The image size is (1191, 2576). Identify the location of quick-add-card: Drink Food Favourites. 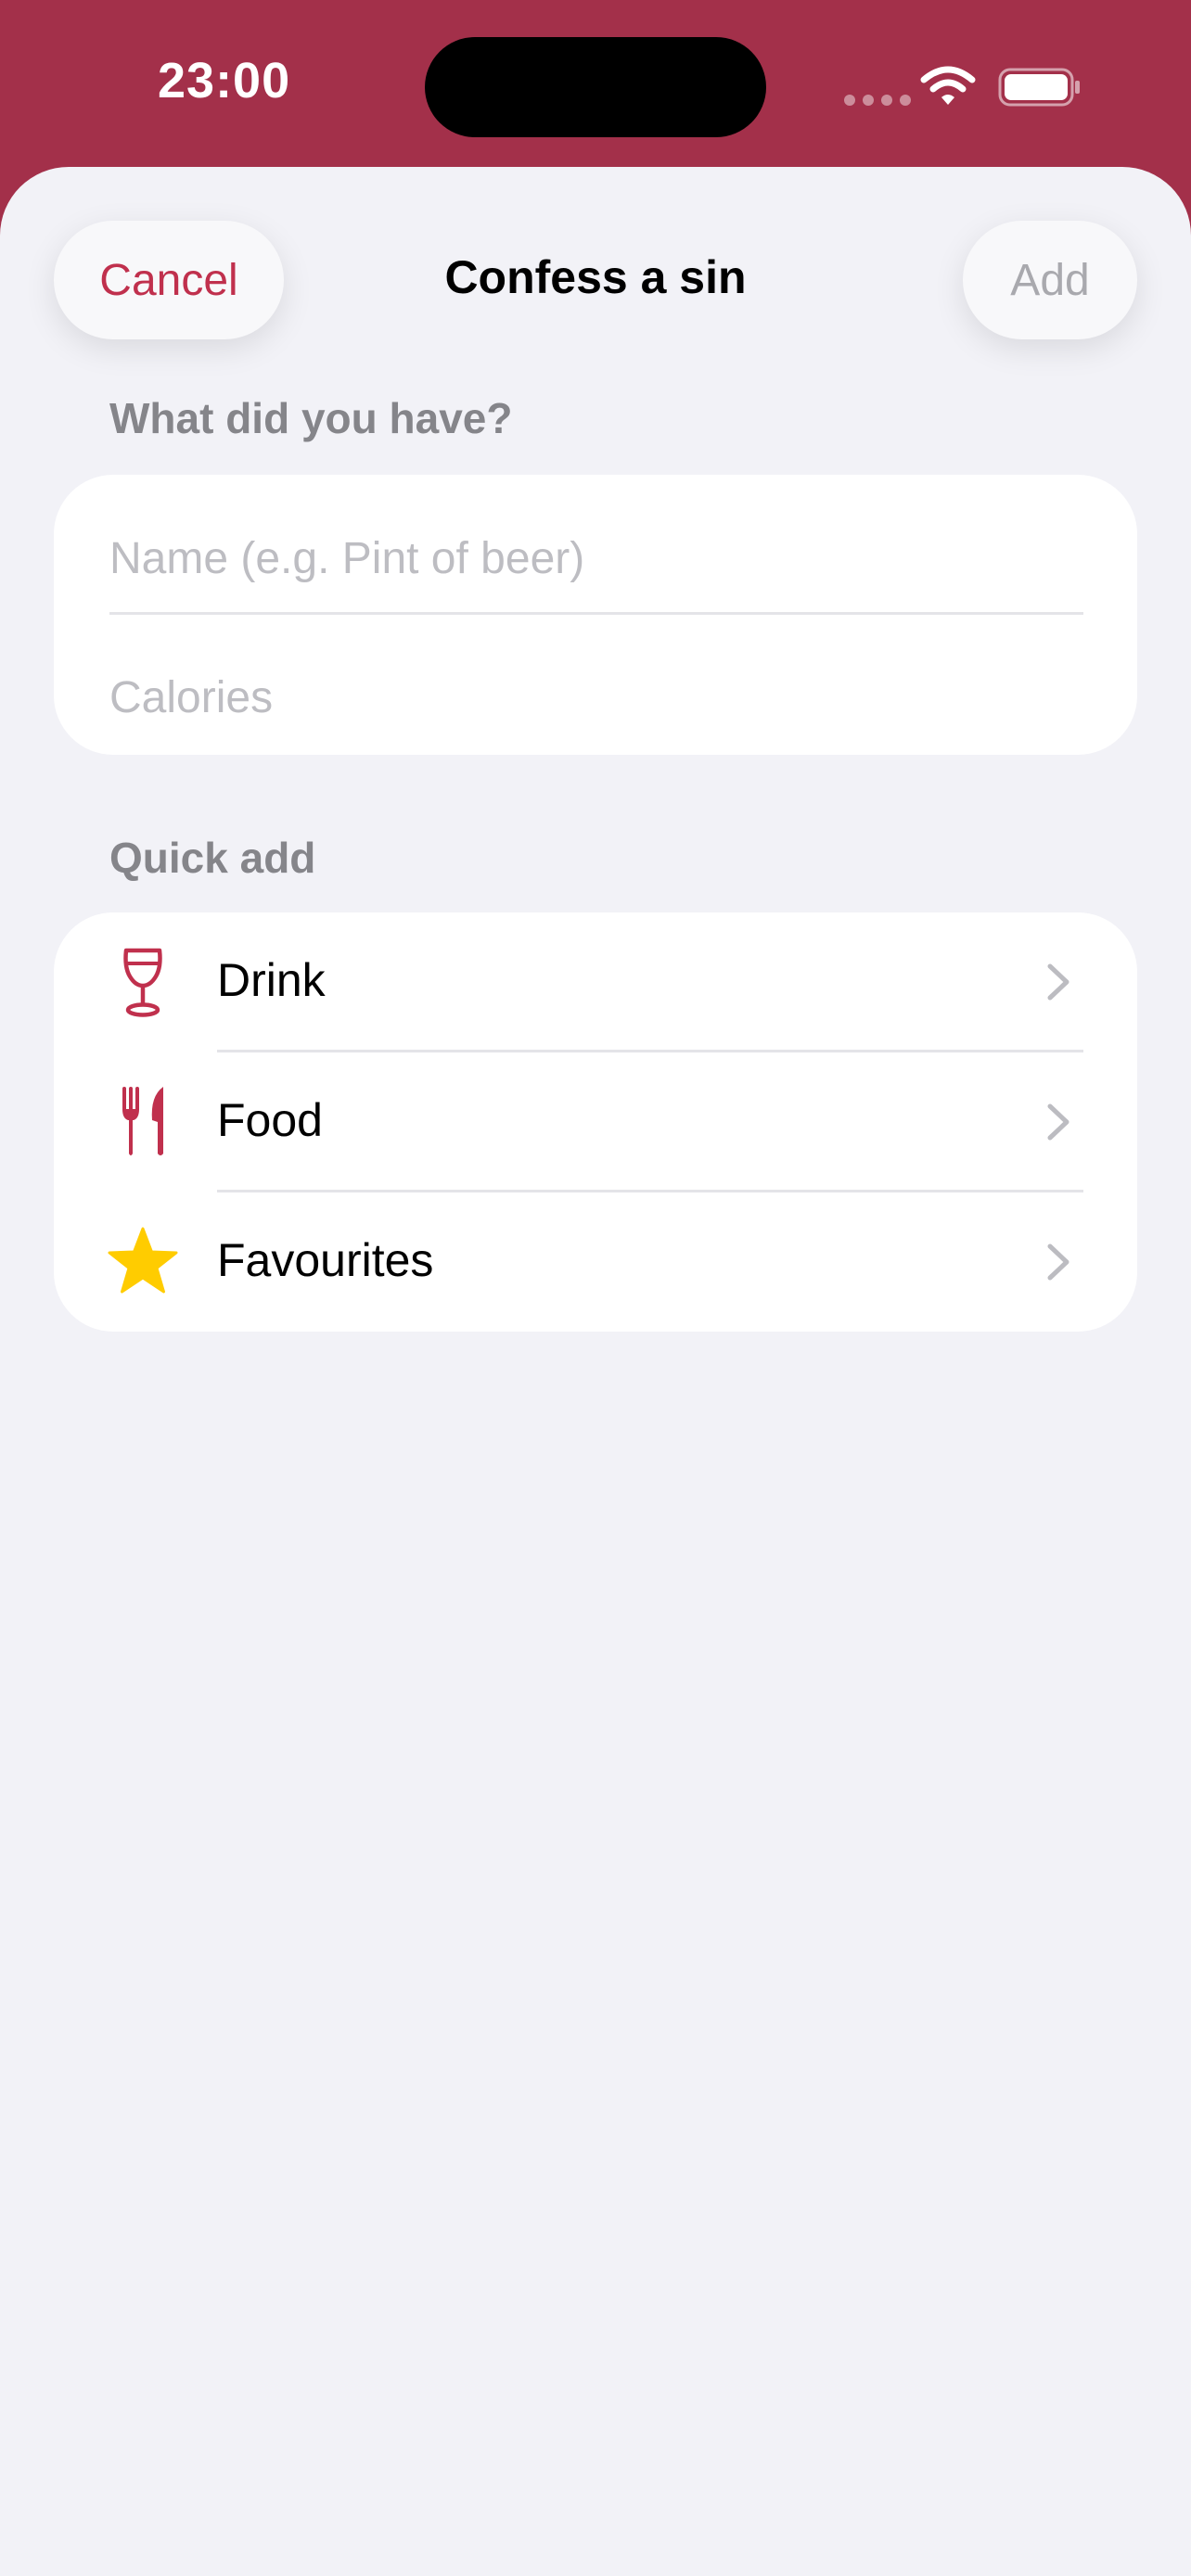
(595, 1122).